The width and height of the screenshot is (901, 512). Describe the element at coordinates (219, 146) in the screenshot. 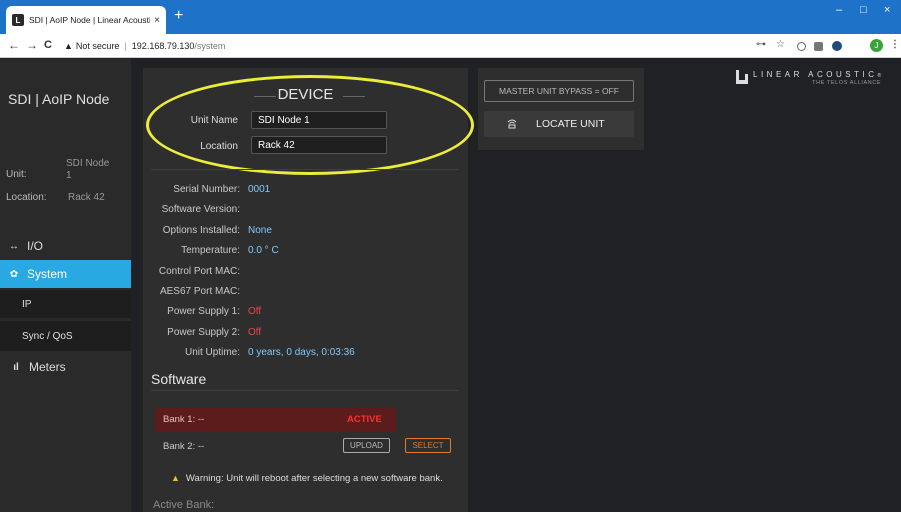

I see `location-field-label: Location` at that location.